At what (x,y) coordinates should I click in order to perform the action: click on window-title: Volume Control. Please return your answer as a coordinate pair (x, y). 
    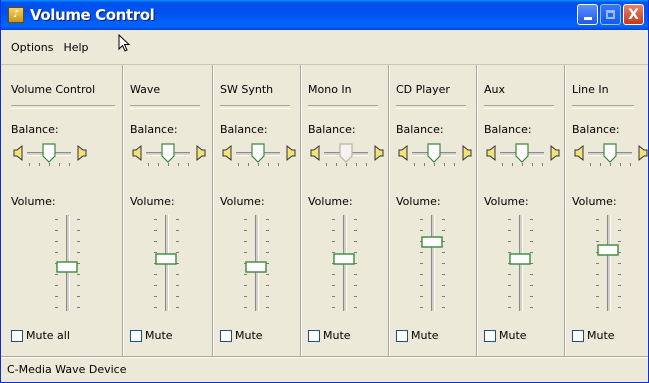
    Looking at the image, I should click on (92, 15).